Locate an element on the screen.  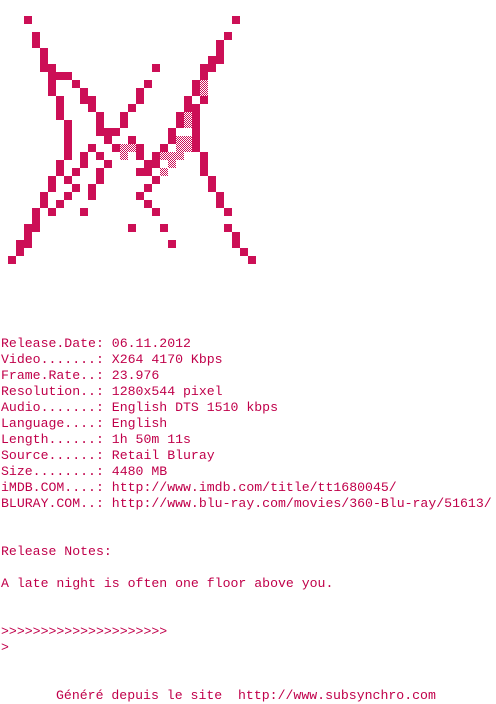
info-value: http://www.imdb.com/title/tt1680045/ is located at coordinates (254, 487).